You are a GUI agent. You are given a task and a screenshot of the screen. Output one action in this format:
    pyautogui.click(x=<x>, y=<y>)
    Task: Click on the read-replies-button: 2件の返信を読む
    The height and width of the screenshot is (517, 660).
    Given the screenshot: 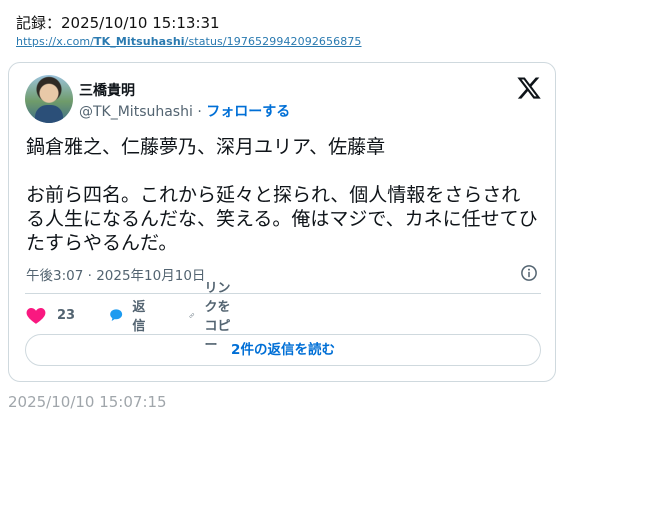 What is the action you would take?
    pyautogui.click(x=283, y=350)
    